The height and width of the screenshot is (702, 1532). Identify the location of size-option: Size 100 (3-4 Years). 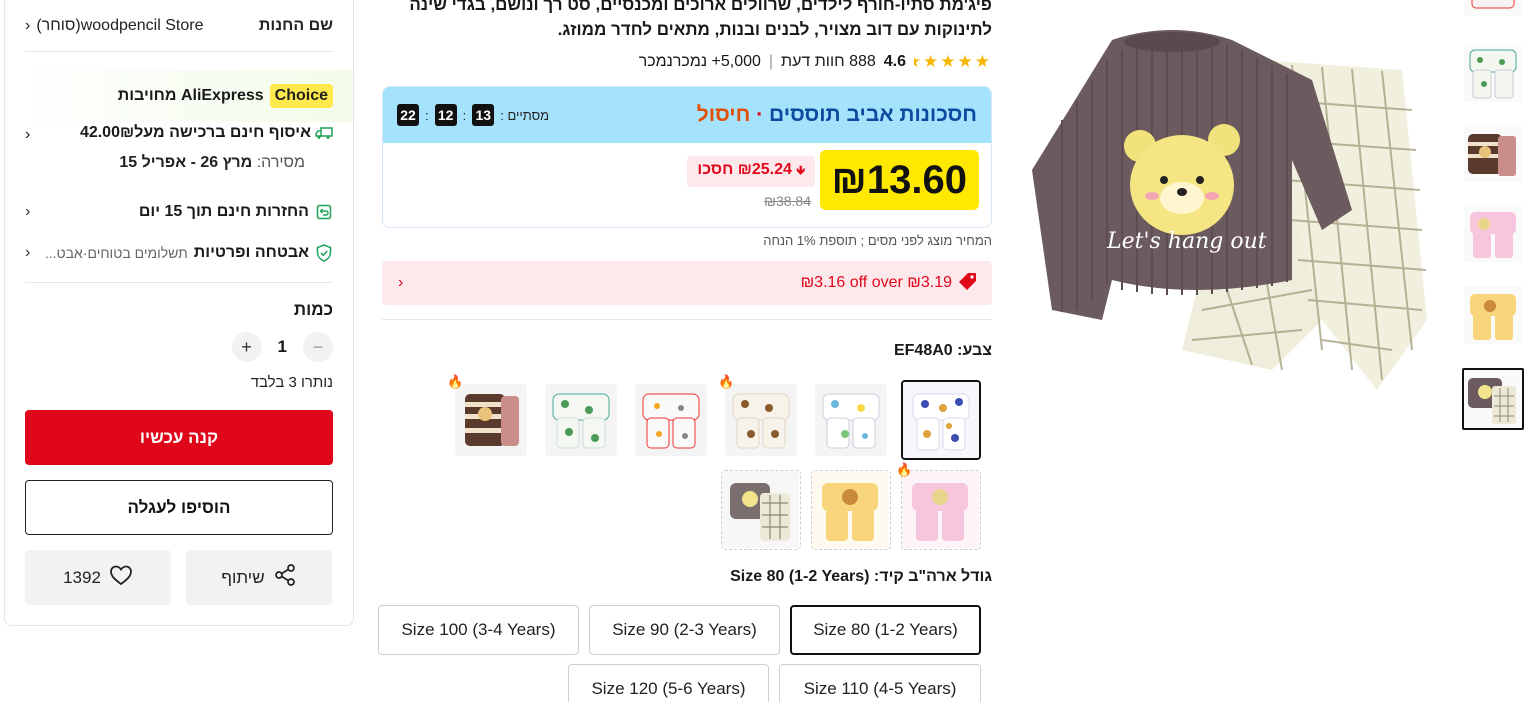
(478, 630).